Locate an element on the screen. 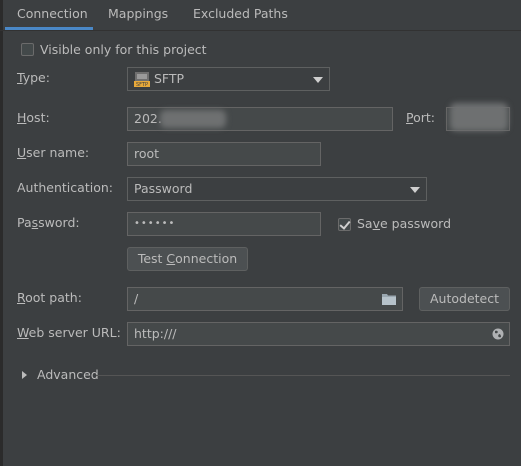  tab-mappings-label: Mappings is located at coordinates (138, 13).